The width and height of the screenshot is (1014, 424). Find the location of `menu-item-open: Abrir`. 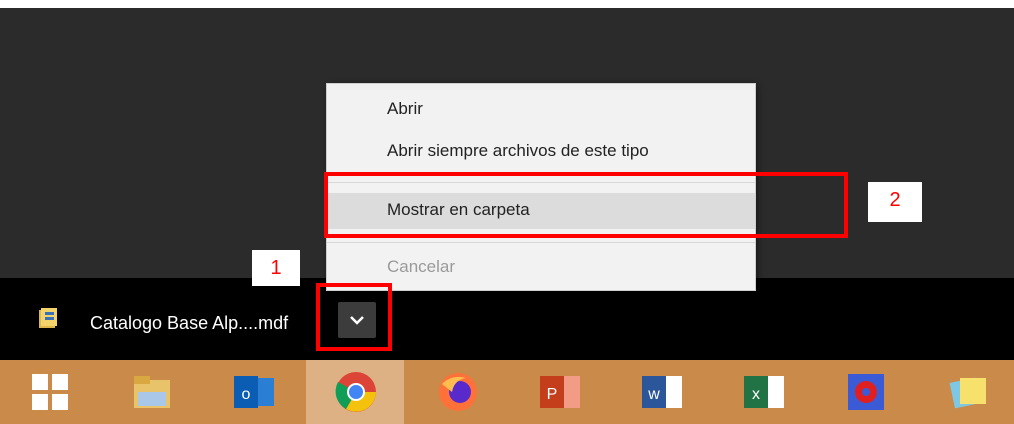

menu-item-open: Abrir is located at coordinates (541, 110).